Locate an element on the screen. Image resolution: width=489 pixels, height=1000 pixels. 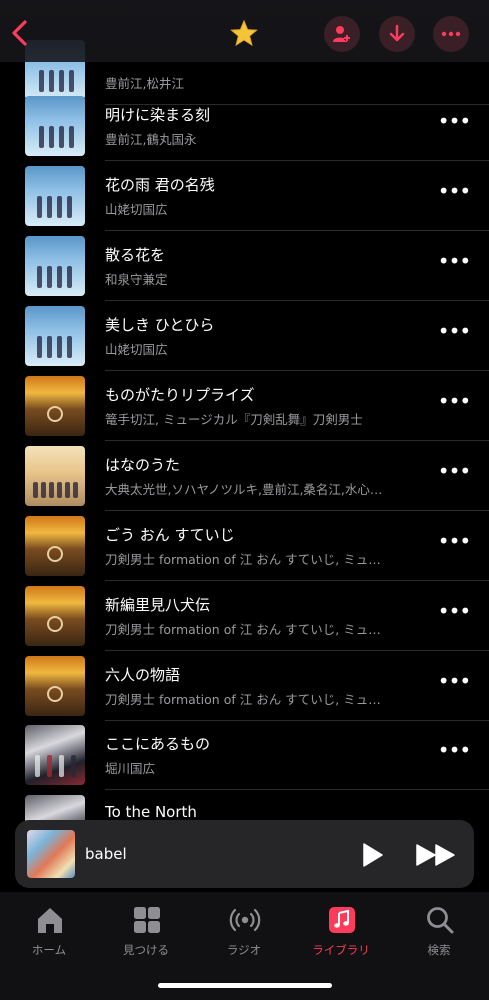
star-icon is located at coordinates (244, 34).